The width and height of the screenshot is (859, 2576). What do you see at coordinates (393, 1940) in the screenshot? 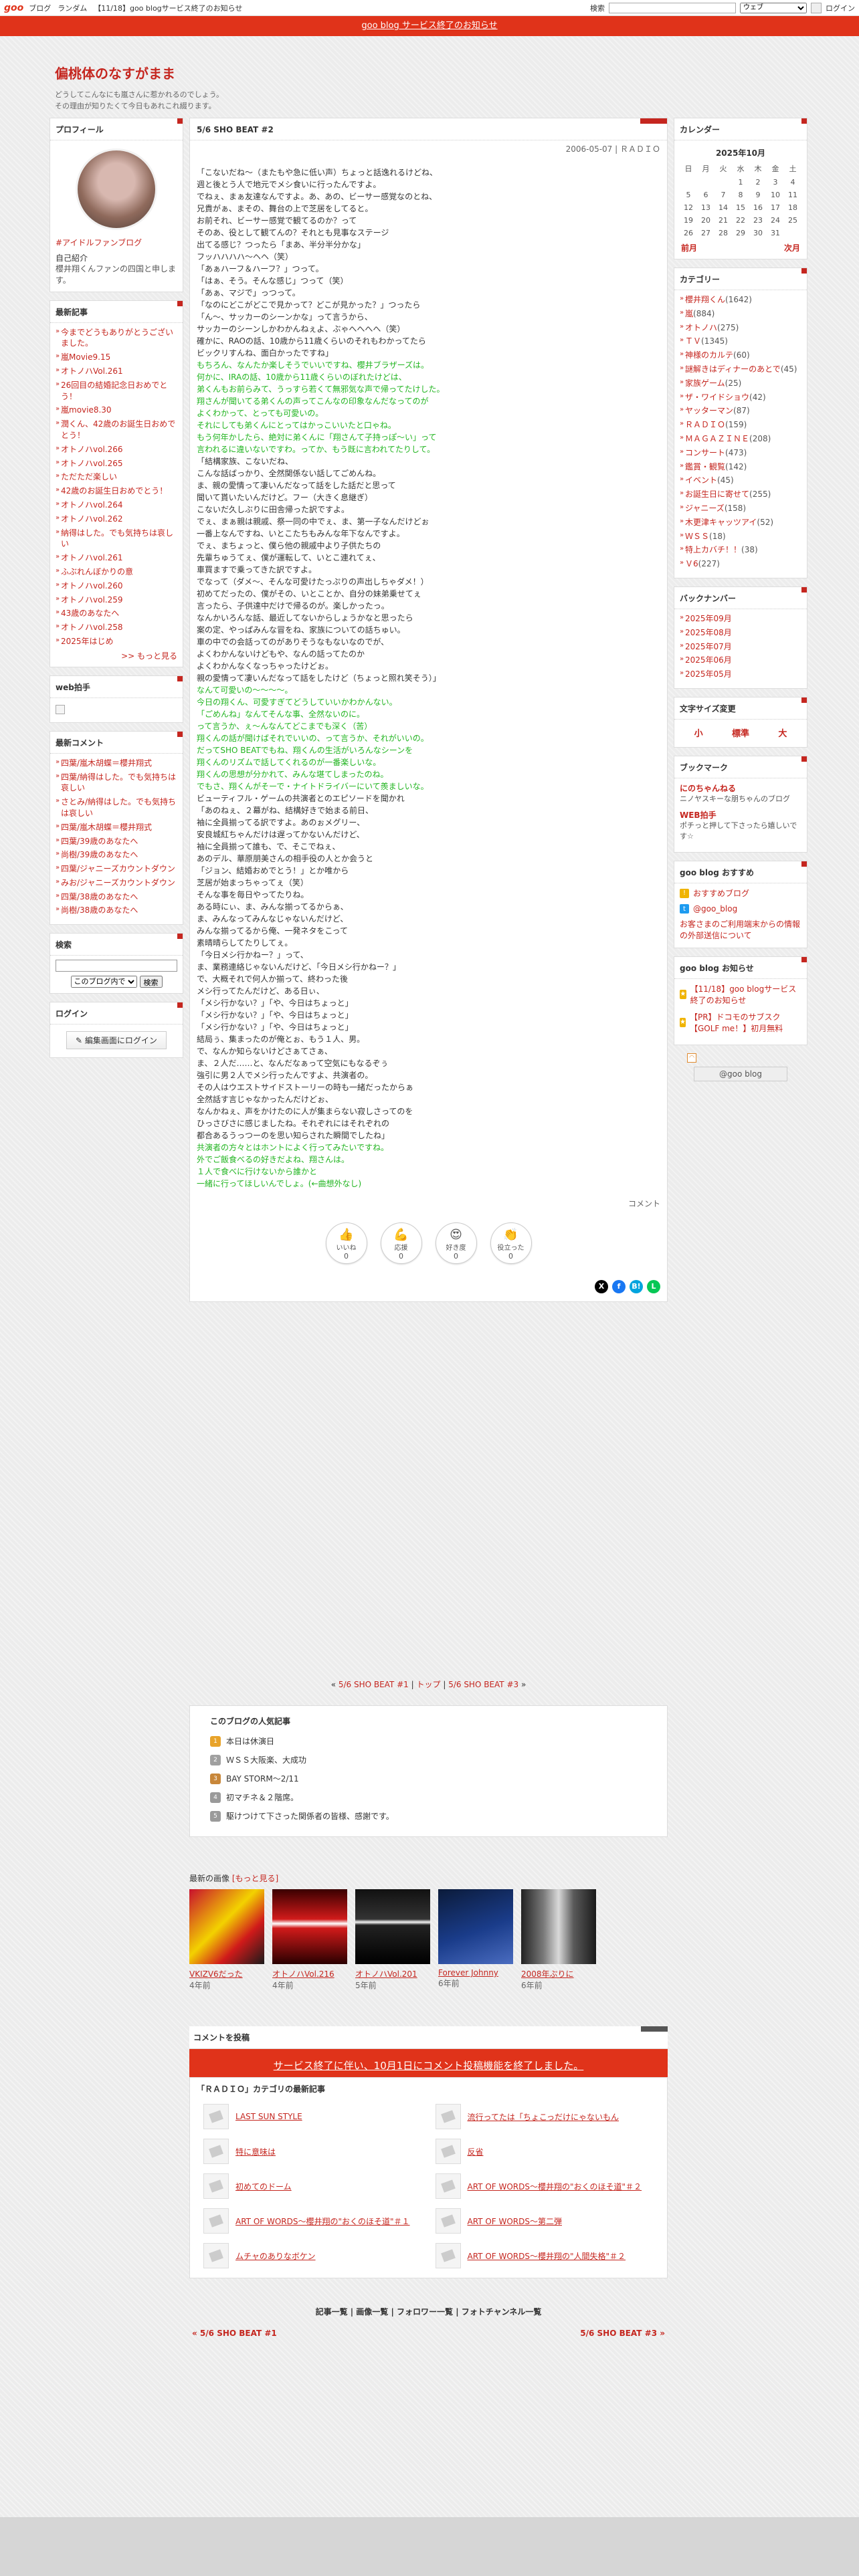
I see `recent-image-item: オトノハVol.201 5年前` at bounding box center [393, 1940].